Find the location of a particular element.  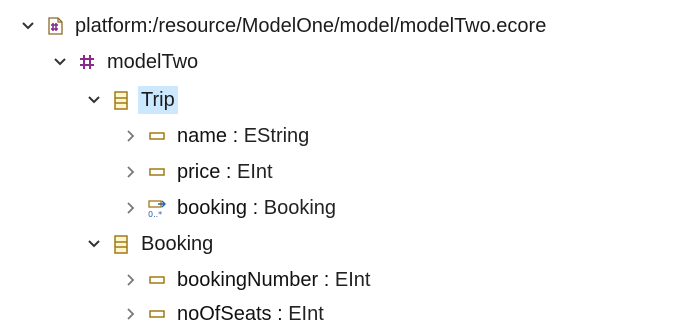

tree-row-attribute-bookingnumber: bookingNumber : EInt is located at coordinates (246, 280).